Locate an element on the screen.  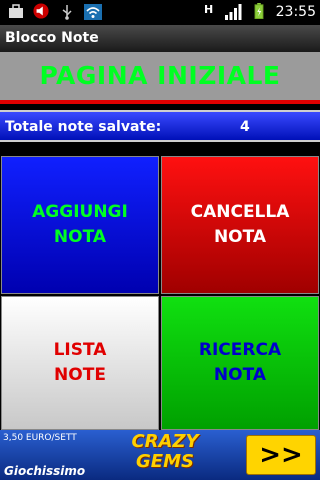
add-note-label-line2: NOTA is located at coordinates (80, 237).